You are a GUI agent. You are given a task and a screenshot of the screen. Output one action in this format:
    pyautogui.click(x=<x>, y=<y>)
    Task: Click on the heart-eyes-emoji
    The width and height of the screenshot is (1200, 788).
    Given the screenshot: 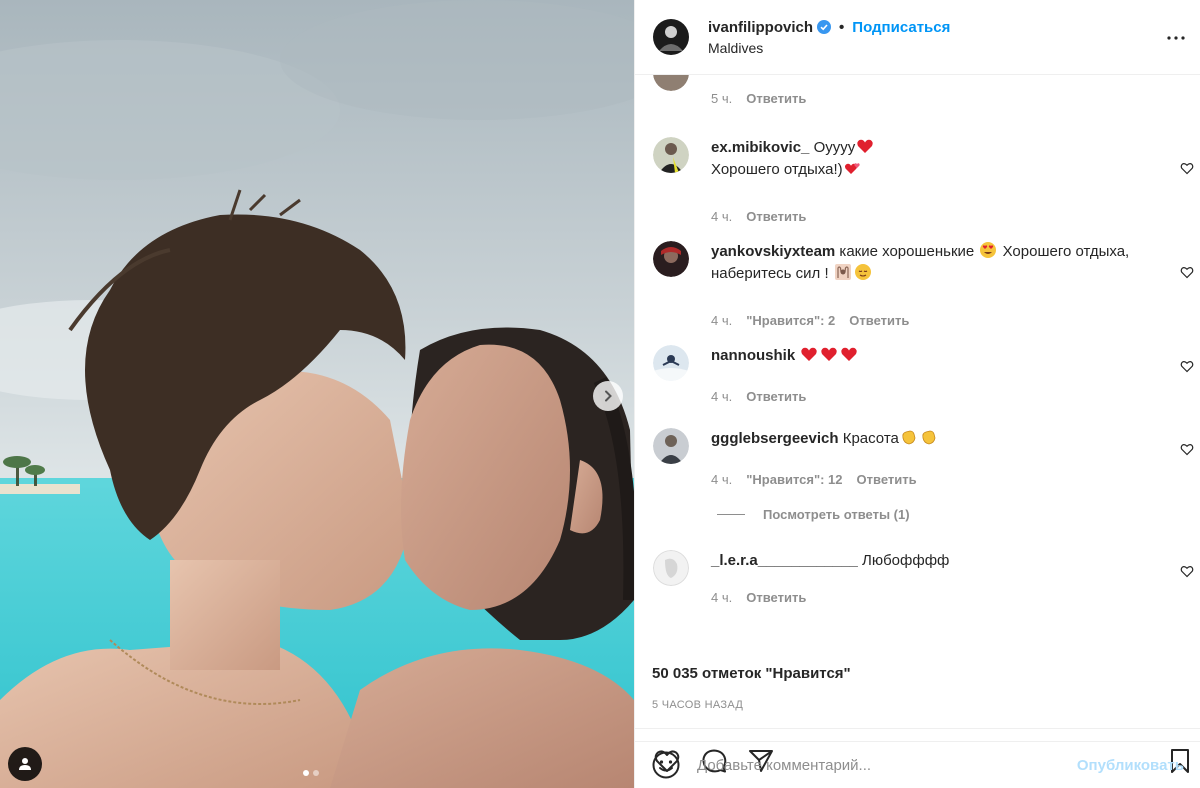 What is the action you would take?
    pyautogui.click(x=988, y=250)
    